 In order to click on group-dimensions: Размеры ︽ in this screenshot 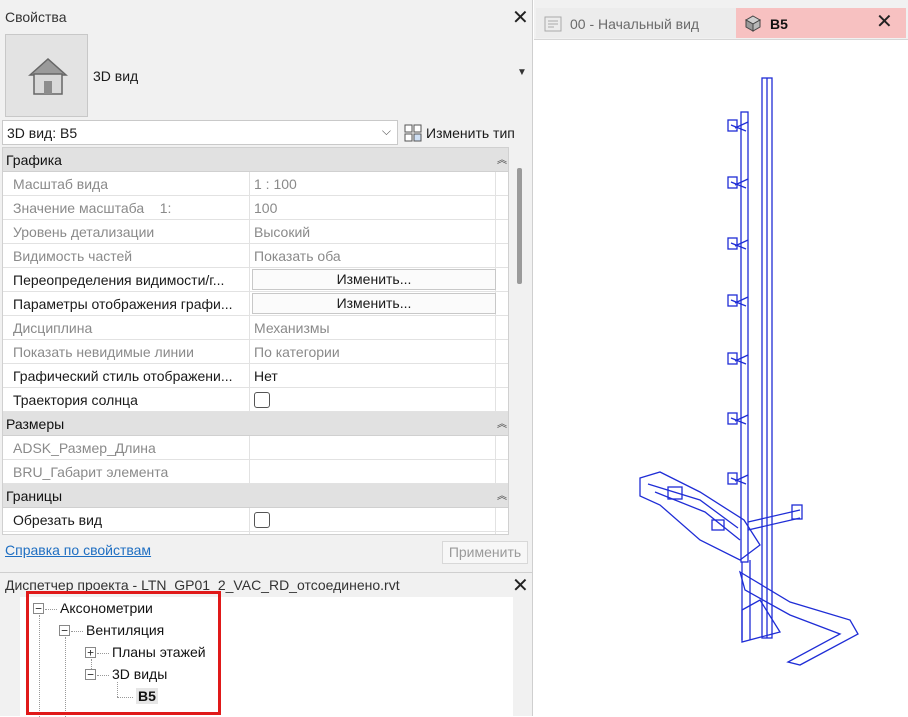, I will do `click(255, 424)`.